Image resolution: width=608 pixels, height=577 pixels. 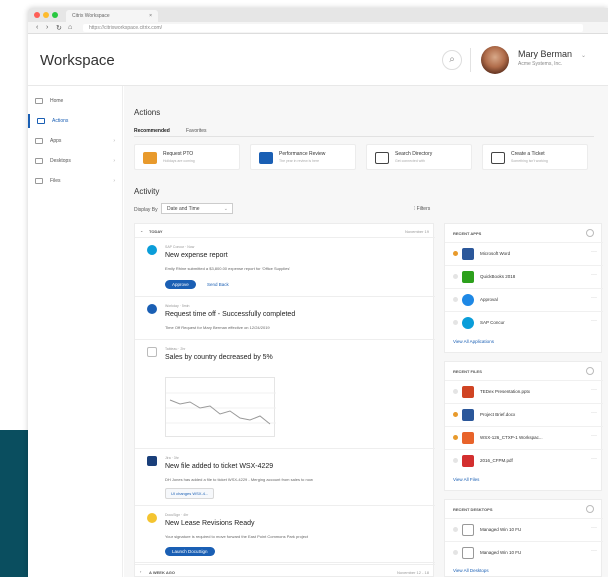 What do you see at coordinates (452, 60) in the screenshot?
I see `search-icon: ⌕` at bounding box center [452, 60].